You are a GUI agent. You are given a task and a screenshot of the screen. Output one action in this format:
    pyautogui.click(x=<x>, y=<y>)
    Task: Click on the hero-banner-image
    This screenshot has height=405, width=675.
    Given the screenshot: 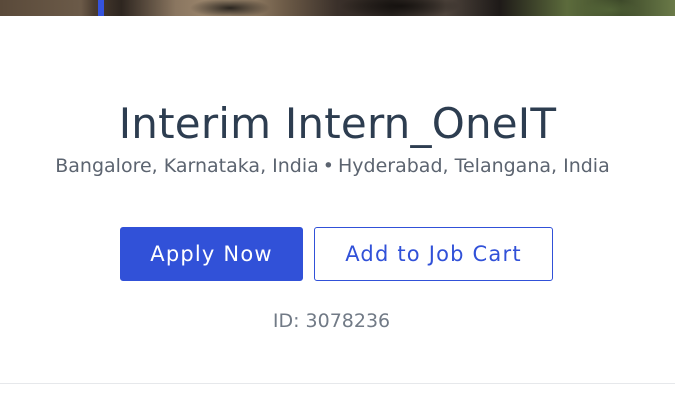 What is the action you would take?
    pyautogui.click(x=337, y=8)
    